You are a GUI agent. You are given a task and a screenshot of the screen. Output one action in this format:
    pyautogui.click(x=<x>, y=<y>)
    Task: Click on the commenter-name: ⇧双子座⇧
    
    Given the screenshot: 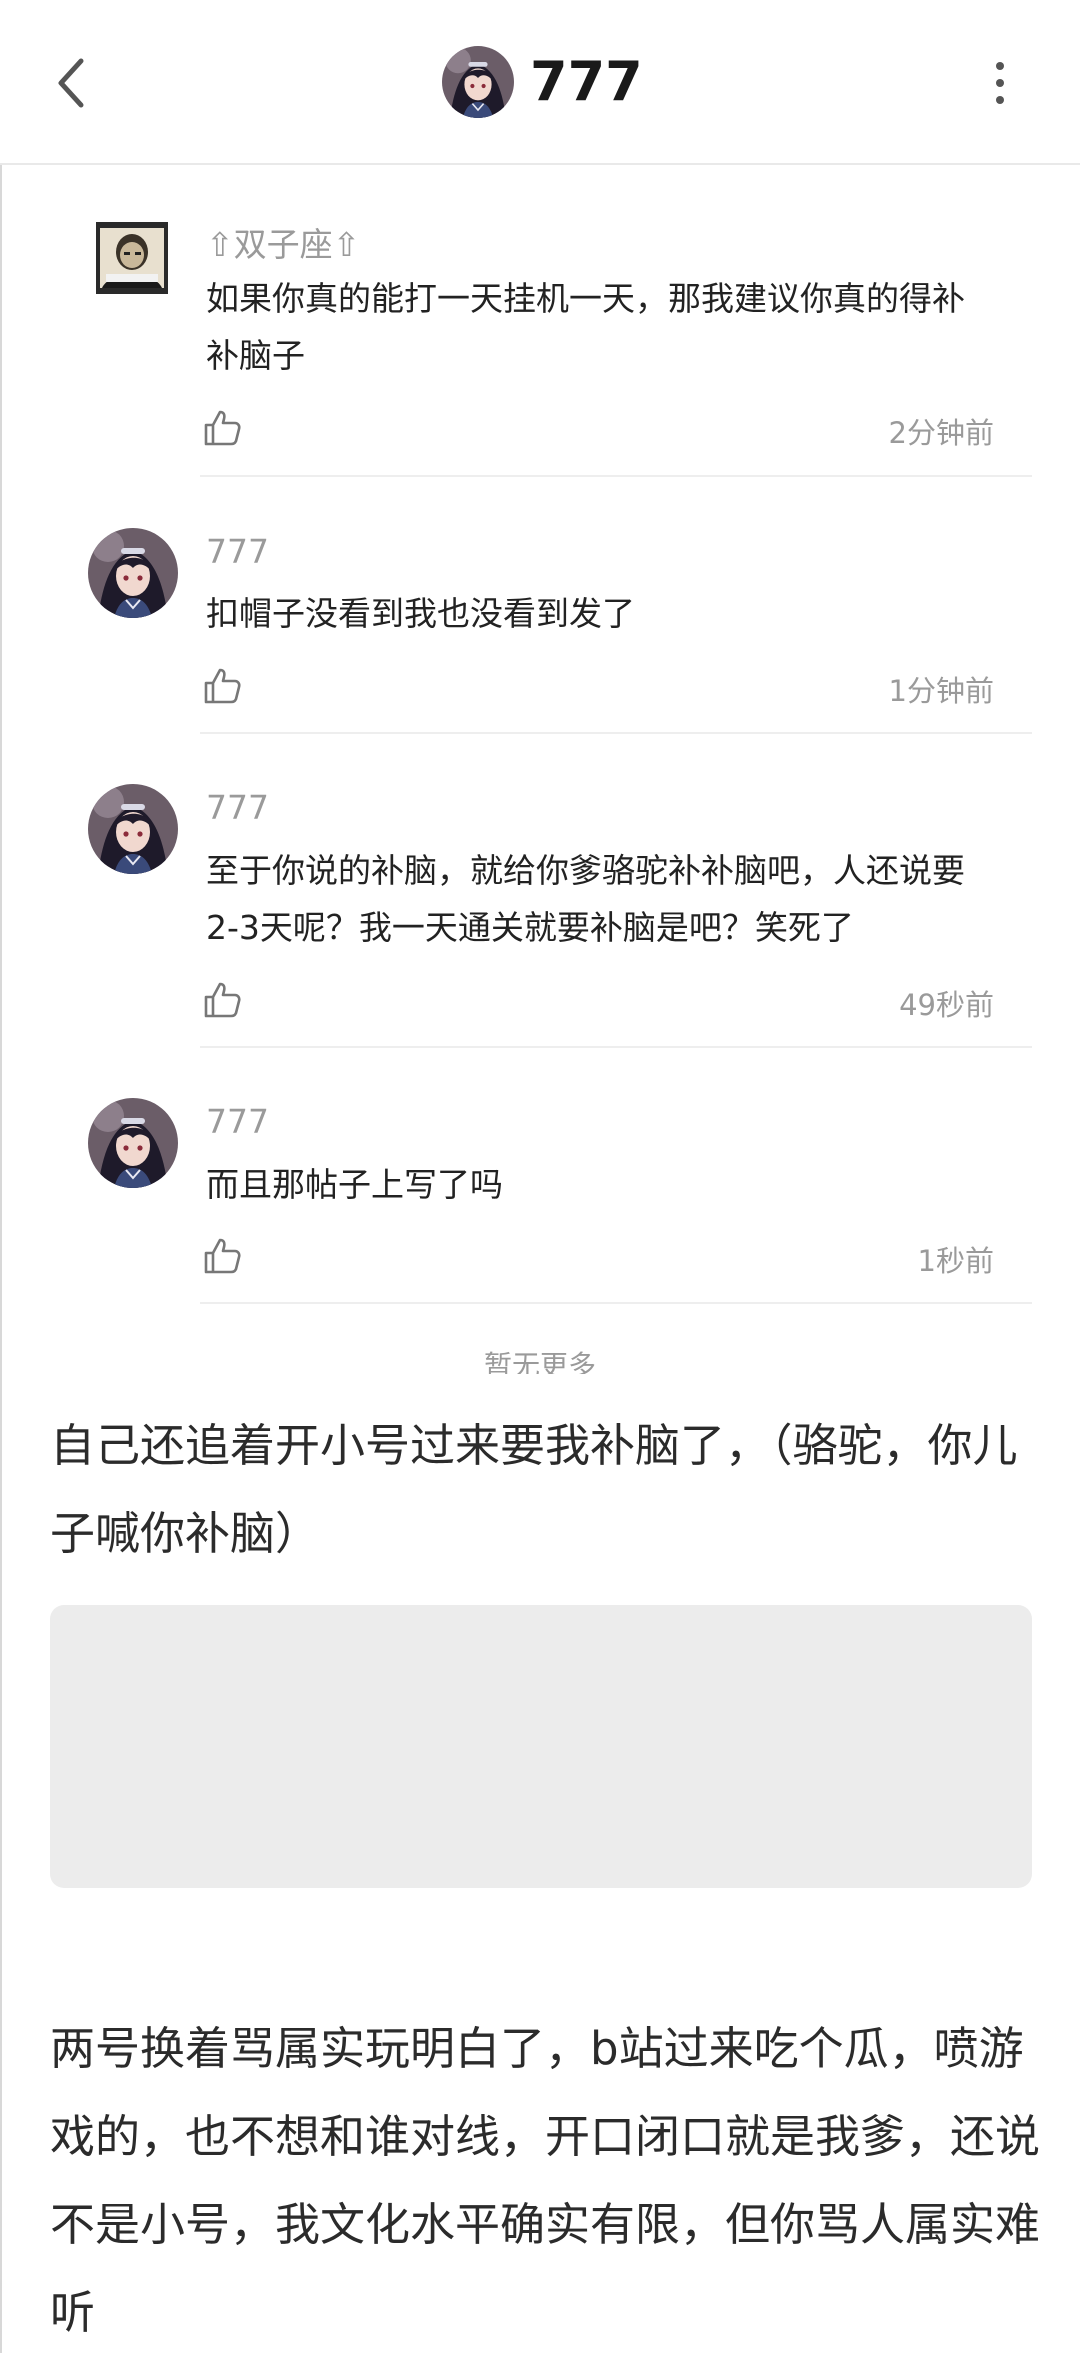 What is the action you would take?
    pyautogui.click(x=283, y=244)
    